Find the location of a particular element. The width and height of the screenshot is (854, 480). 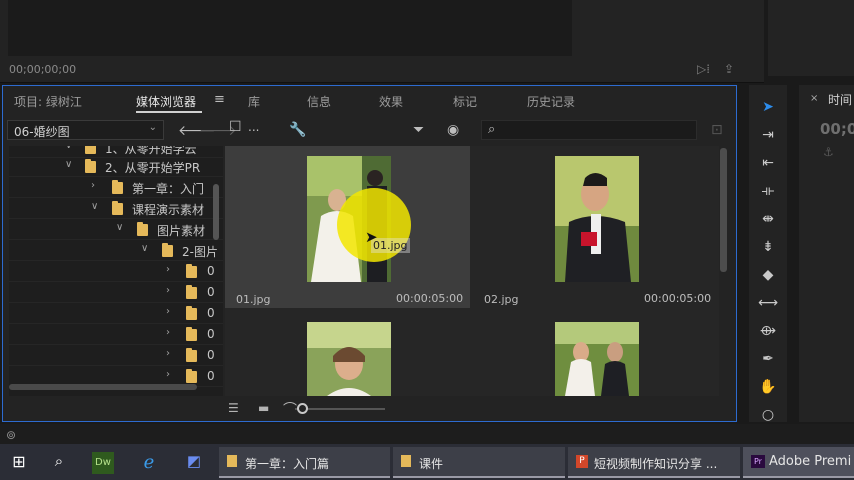

tab-info: 信息 is located at coordinates (319, 101).